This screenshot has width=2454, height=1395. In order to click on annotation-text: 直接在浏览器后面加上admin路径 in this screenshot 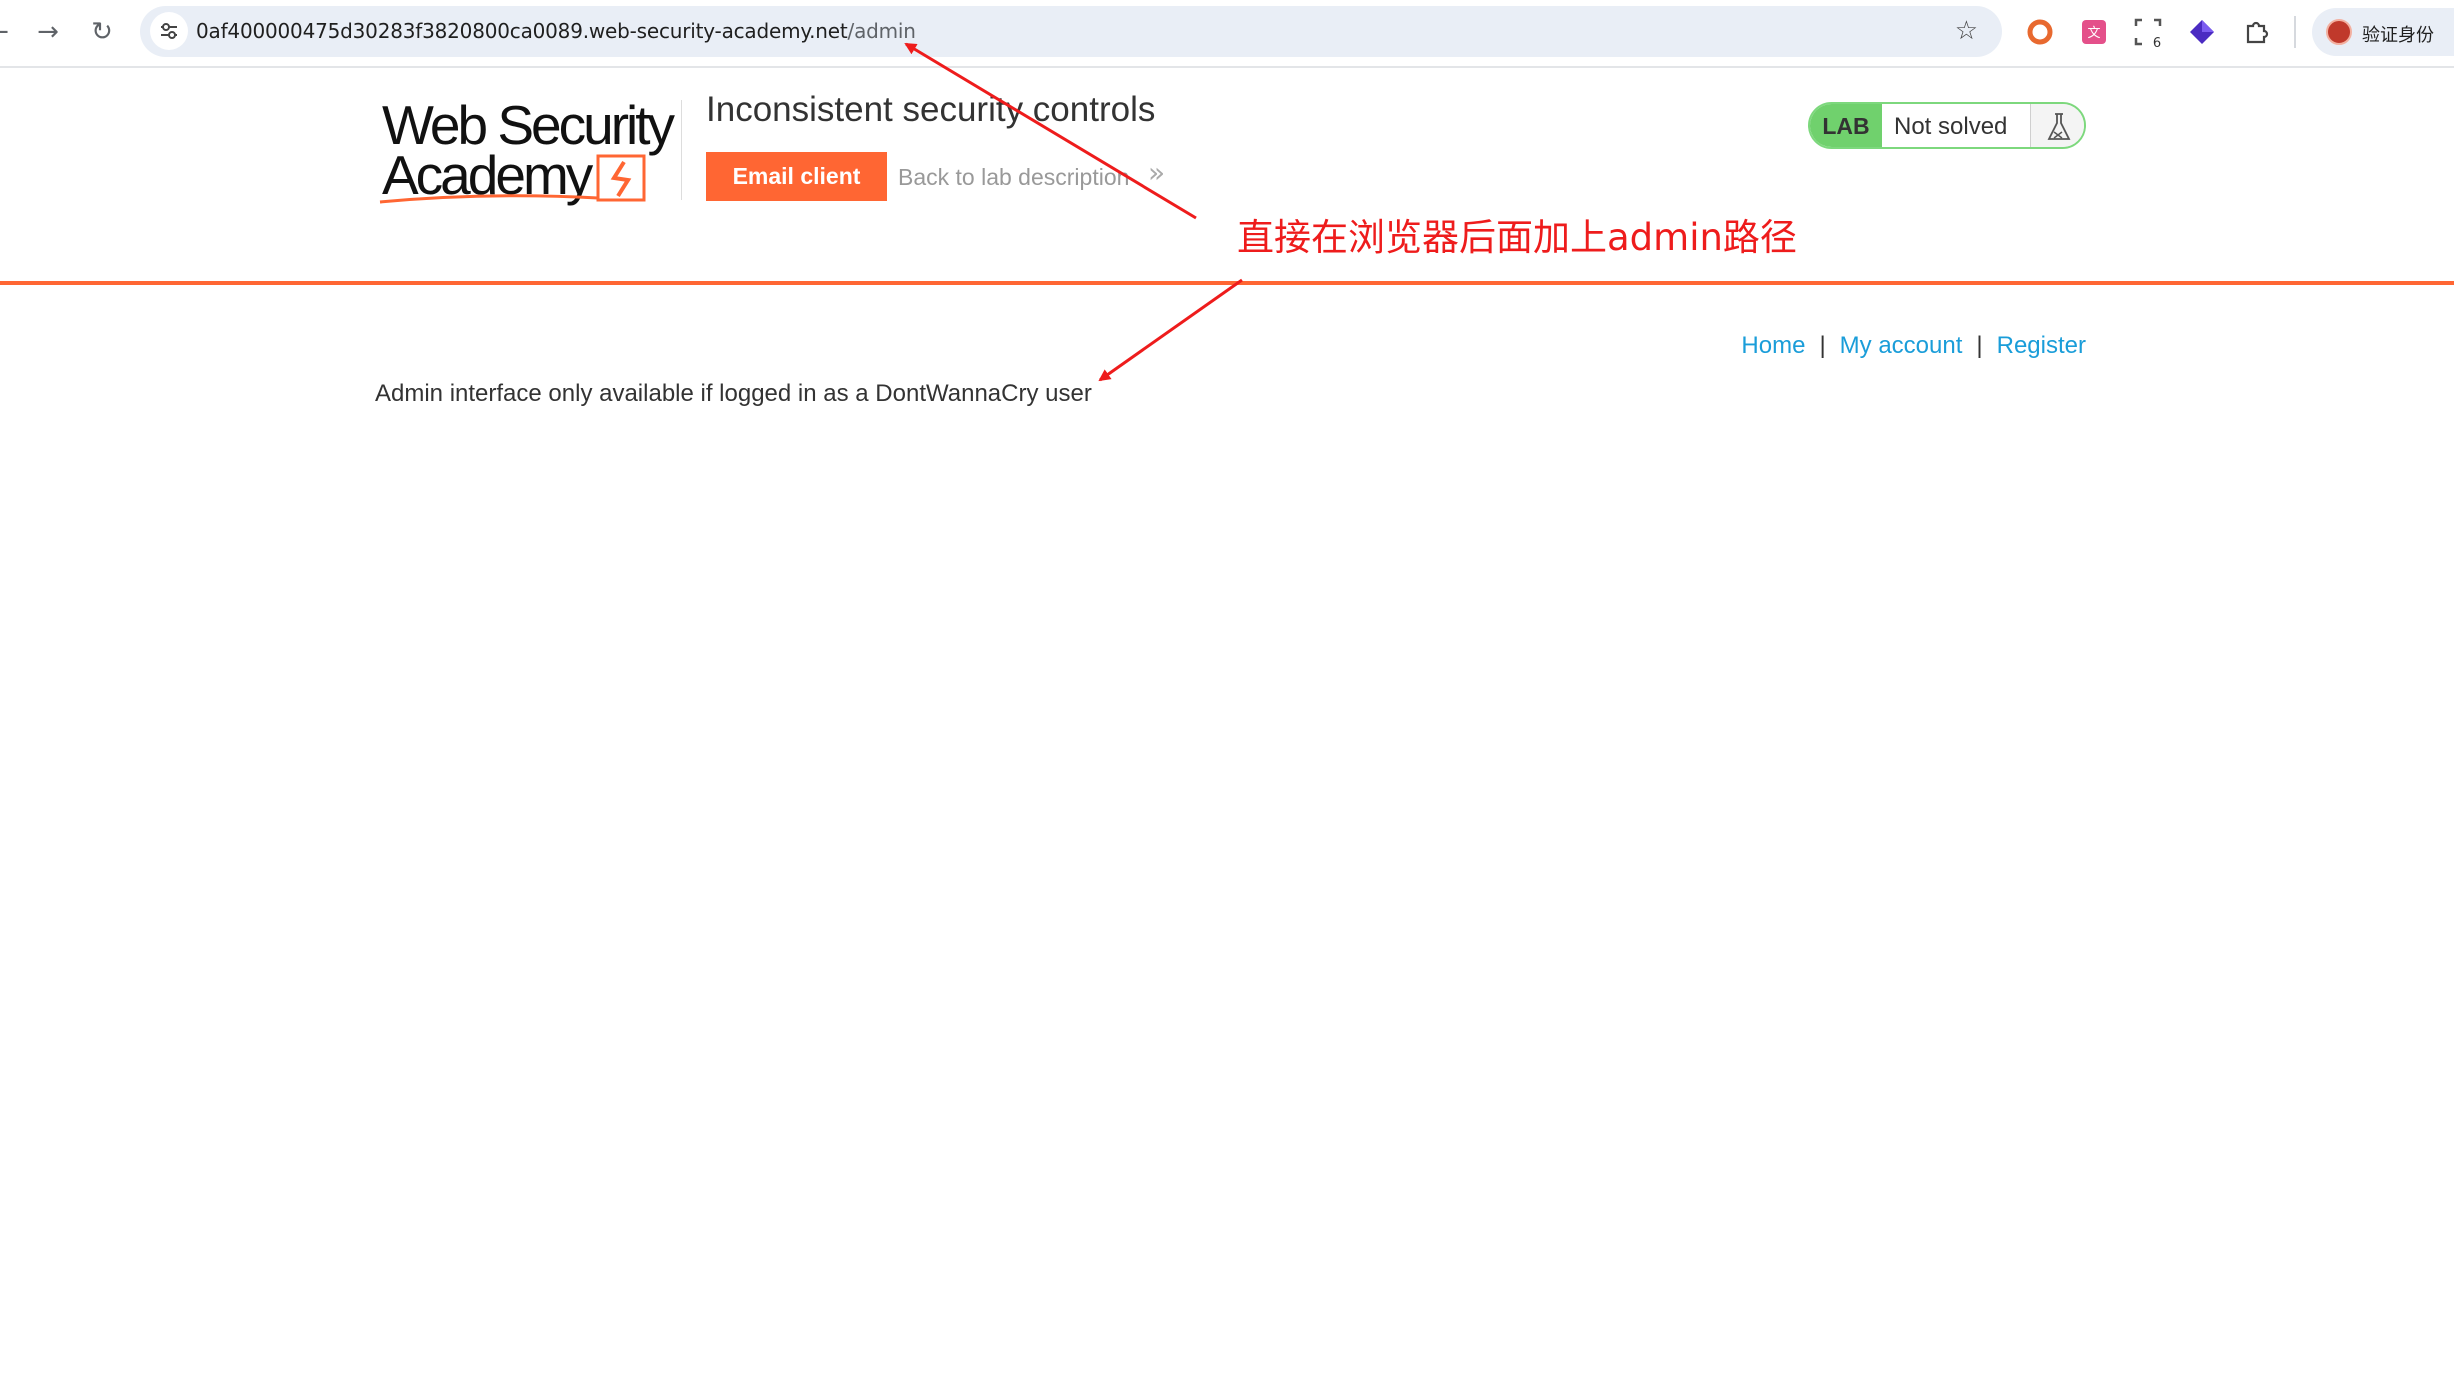, I will do `click(1517, 237)`.